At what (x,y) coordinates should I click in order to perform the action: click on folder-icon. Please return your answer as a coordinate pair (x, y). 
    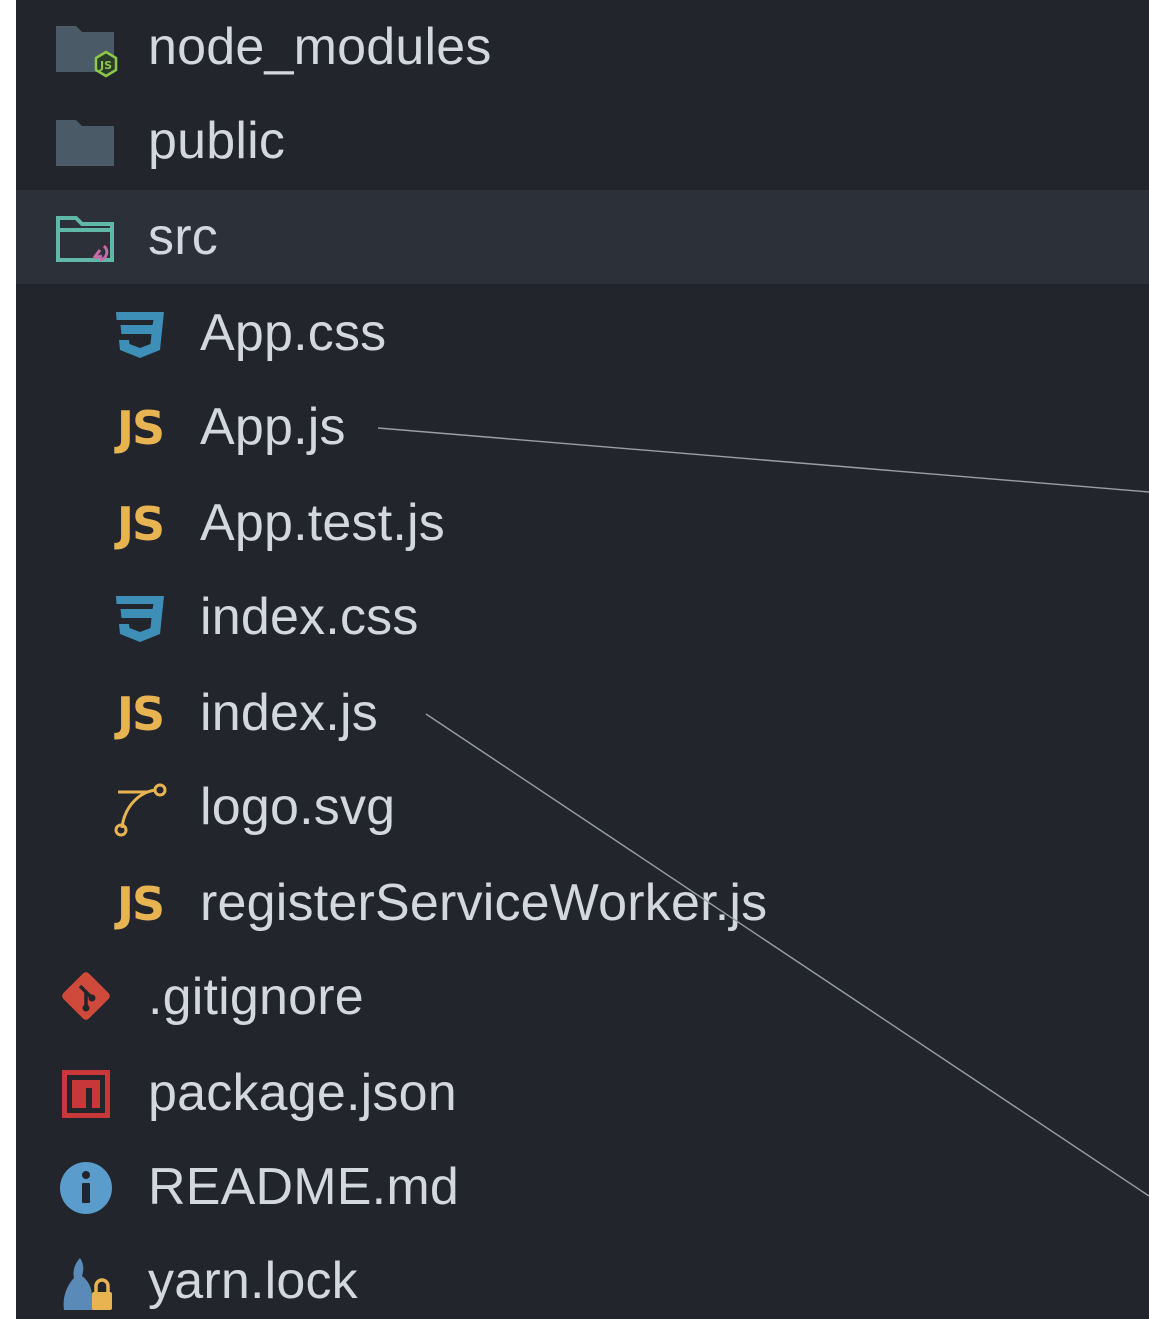
    Looking at the image, I should click on (86, 142).